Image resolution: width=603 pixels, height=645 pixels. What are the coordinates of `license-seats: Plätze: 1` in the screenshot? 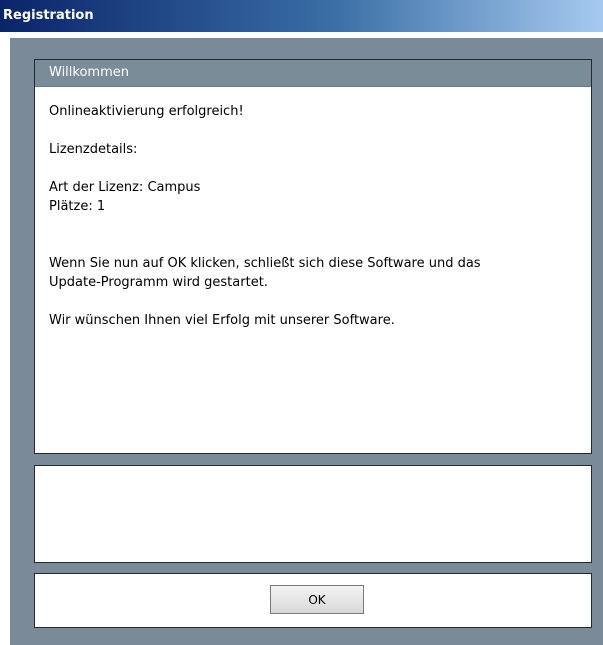 It's located at (77, 206).